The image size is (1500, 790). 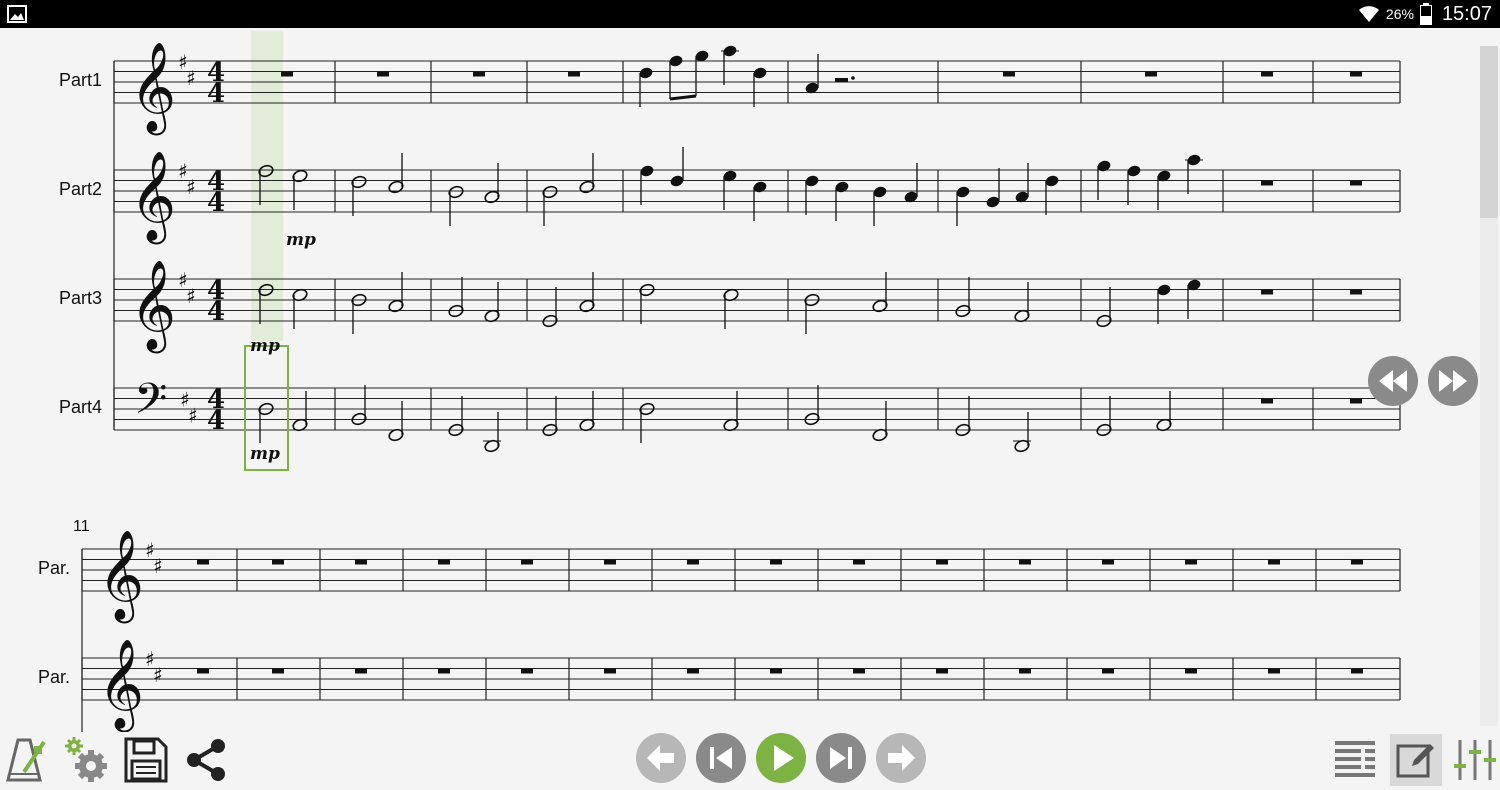 I want to click on battery-percent: 26%, so click(x=1399, y=14).